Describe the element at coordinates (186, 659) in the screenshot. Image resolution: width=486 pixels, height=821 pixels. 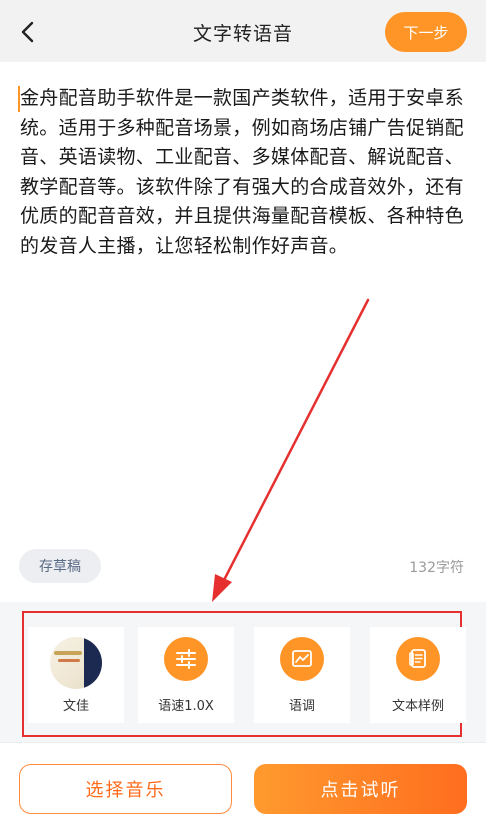
I see `sliders-icon` at that location.